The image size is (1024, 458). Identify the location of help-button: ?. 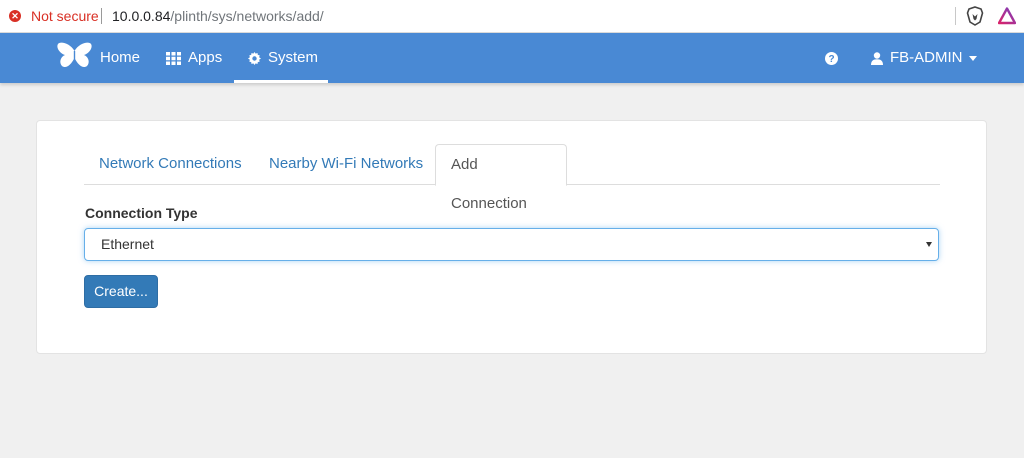
(831, 58).